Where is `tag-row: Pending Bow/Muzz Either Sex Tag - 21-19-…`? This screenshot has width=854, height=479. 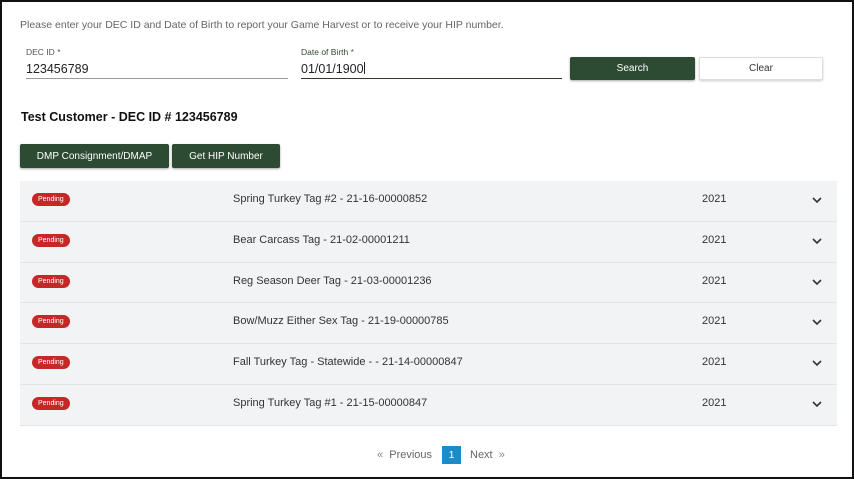 tag-row: Pending Bow/Muzz Either Sex Tag - 21-19-… is located at coordinates (428, 324).